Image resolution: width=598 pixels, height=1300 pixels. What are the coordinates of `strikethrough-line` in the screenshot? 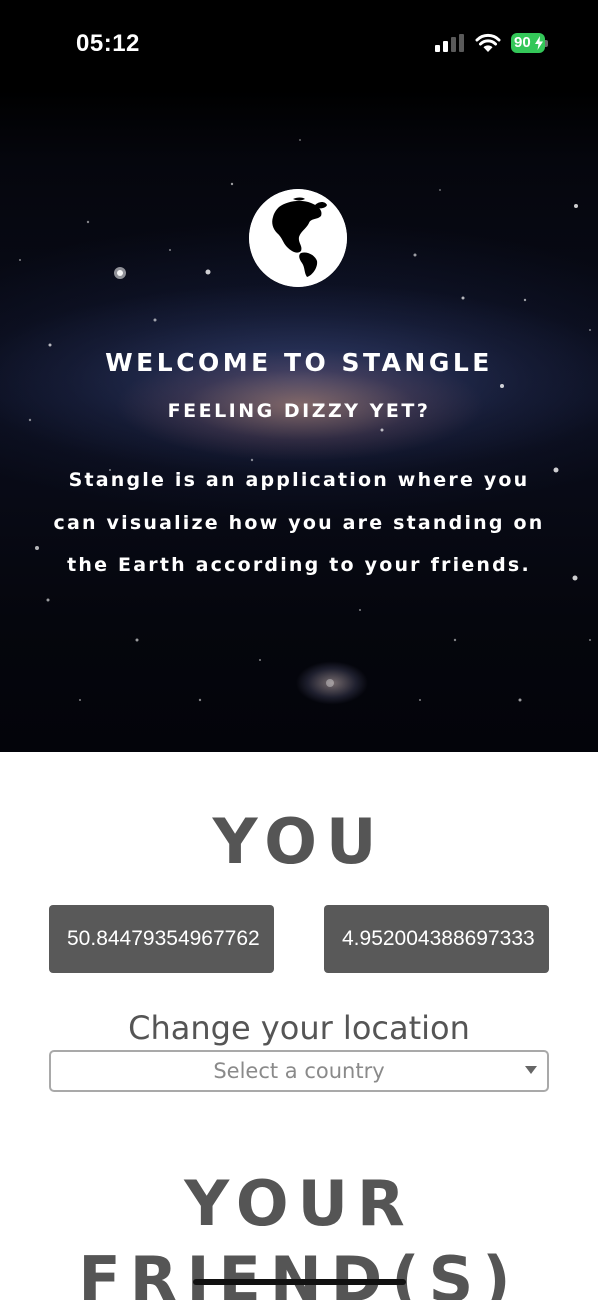 It's located at (299, 1282).